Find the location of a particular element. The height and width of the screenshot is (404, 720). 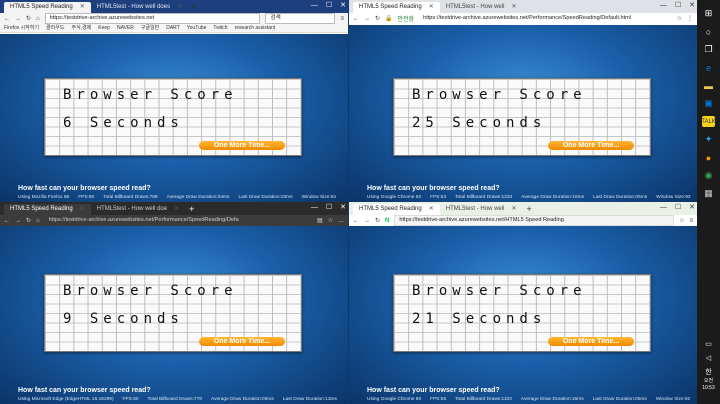

naver-logo-icon: N is located at coordinates (387, 221).